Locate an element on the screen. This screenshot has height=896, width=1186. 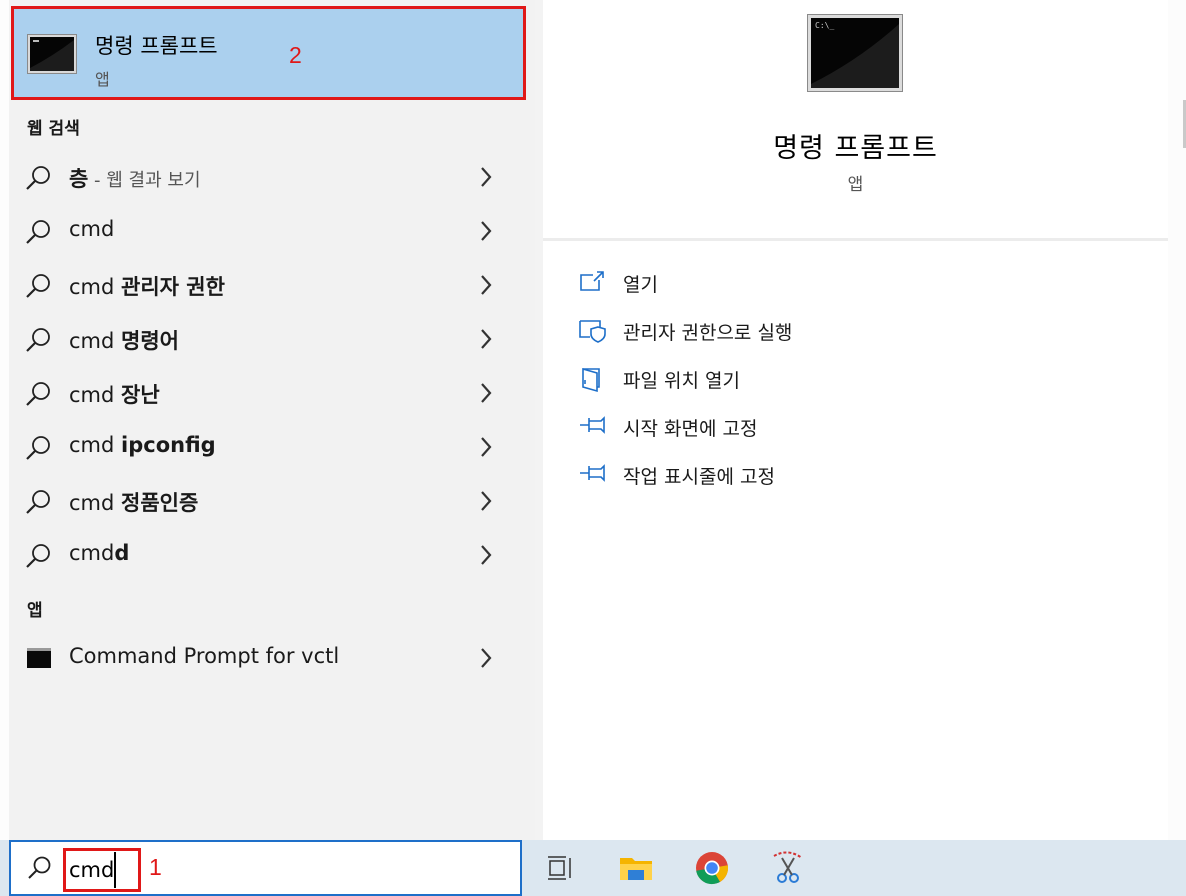
snipping-tool-button is located at coordinates (788, 868).